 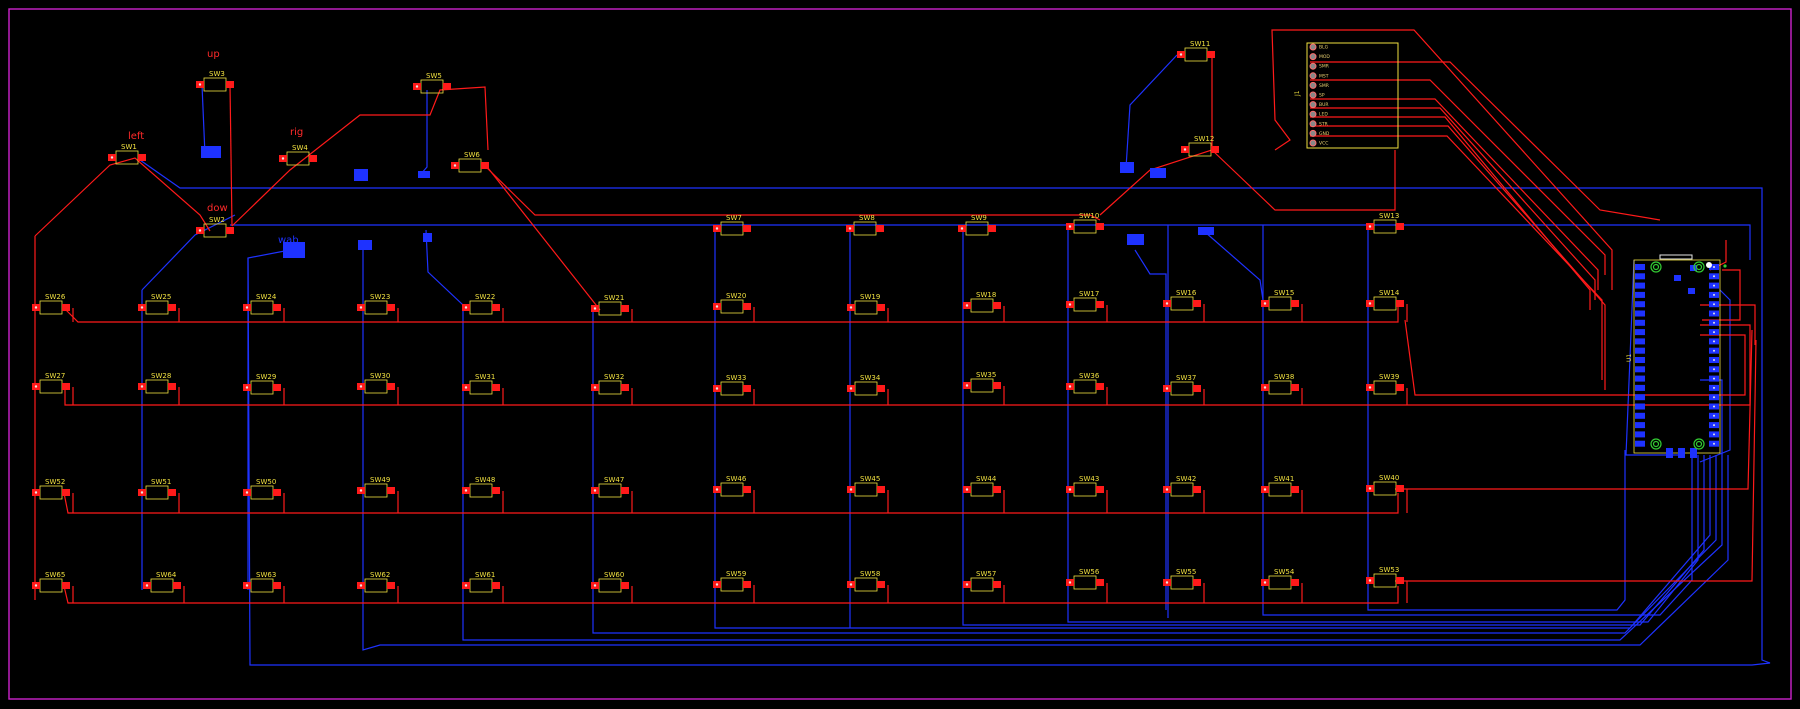 I want to click on switch-label: SW9, so click(x=979, y=218).